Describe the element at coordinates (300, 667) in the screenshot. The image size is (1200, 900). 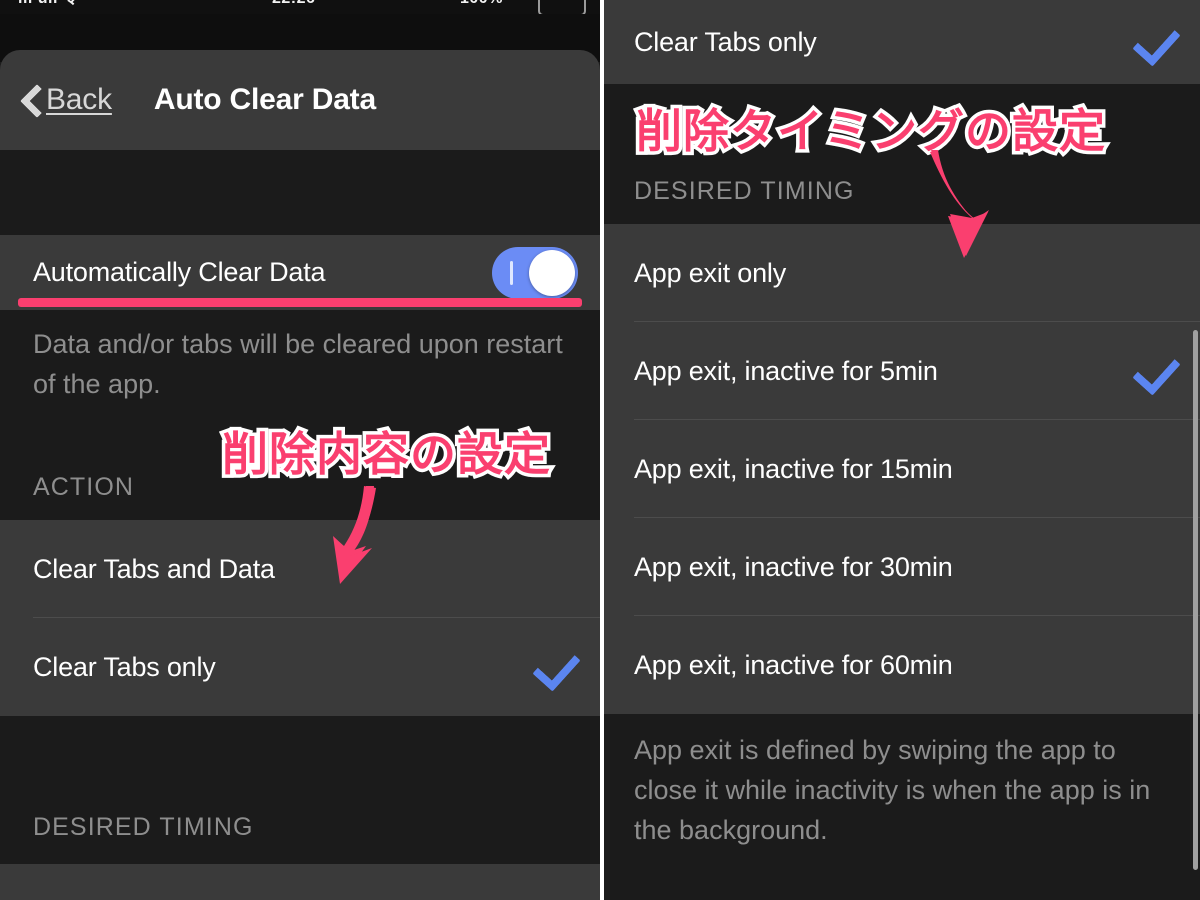
I see `option-row-clear-tabs-only: Clear Tabs only` at that location.